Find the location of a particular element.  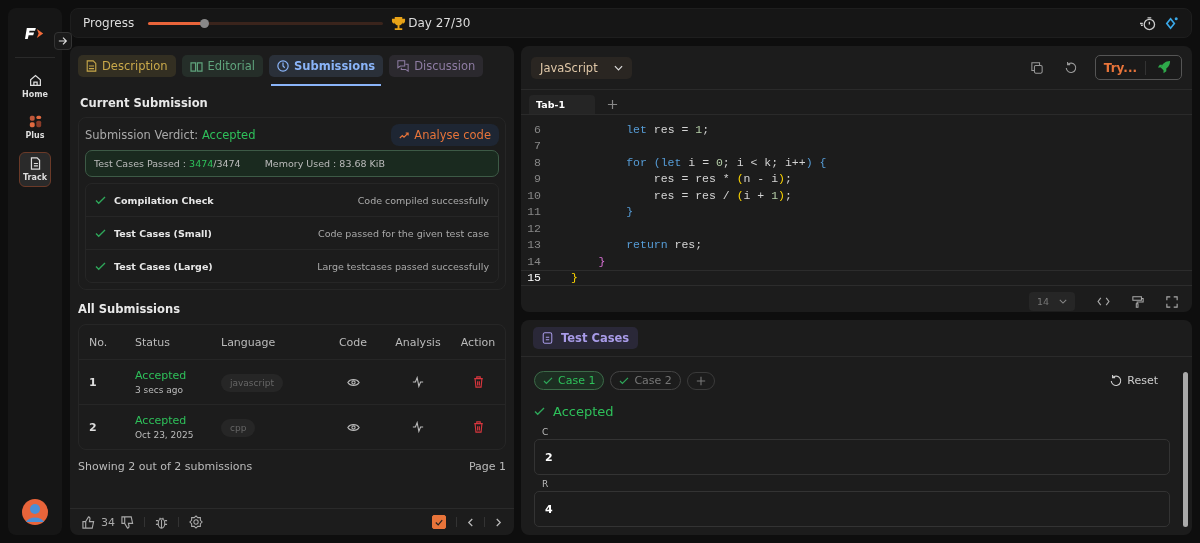

chat-icon is located at coordinates (403, 66).